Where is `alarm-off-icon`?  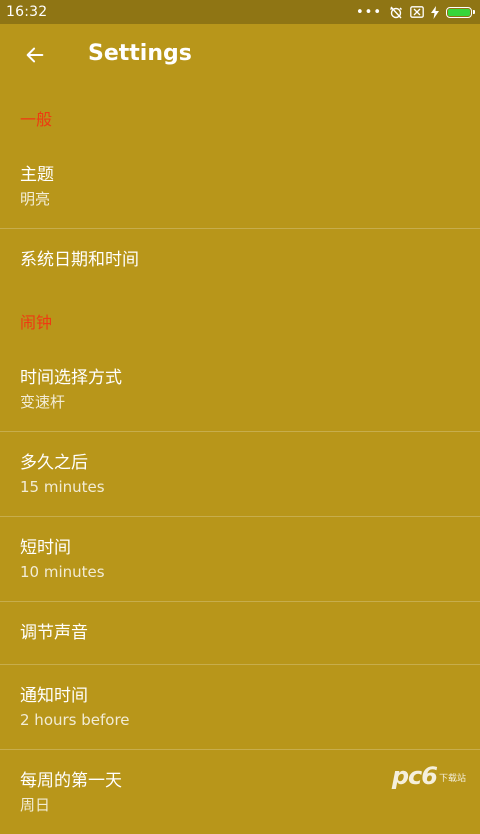
alarm-off-icon is located at coordinates (396, 12).